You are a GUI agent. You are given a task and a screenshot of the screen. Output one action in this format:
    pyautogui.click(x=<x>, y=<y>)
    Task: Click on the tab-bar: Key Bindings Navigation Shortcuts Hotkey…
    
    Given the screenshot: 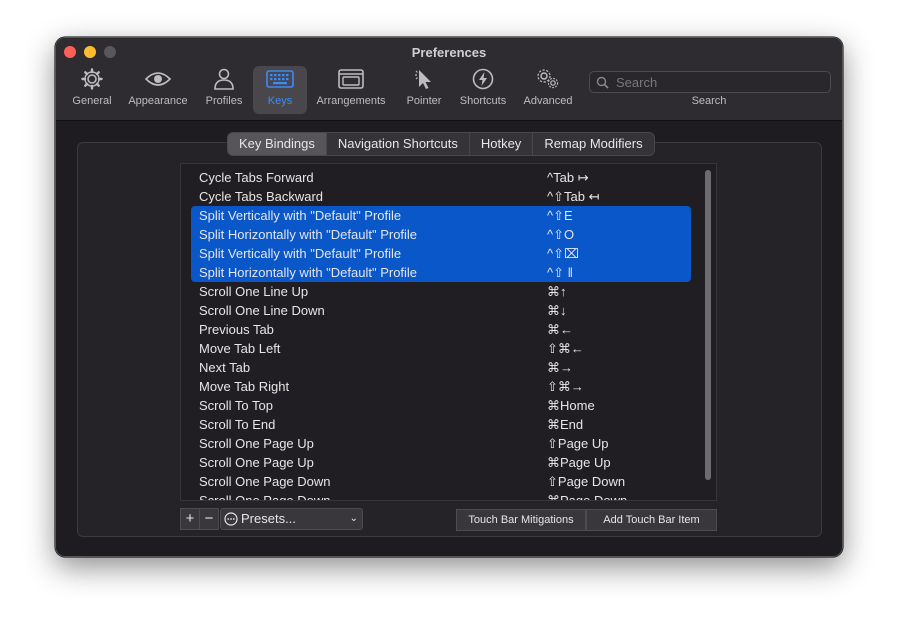 What is the action you would take?
    pyautogui.click(x=441, y=144)
    